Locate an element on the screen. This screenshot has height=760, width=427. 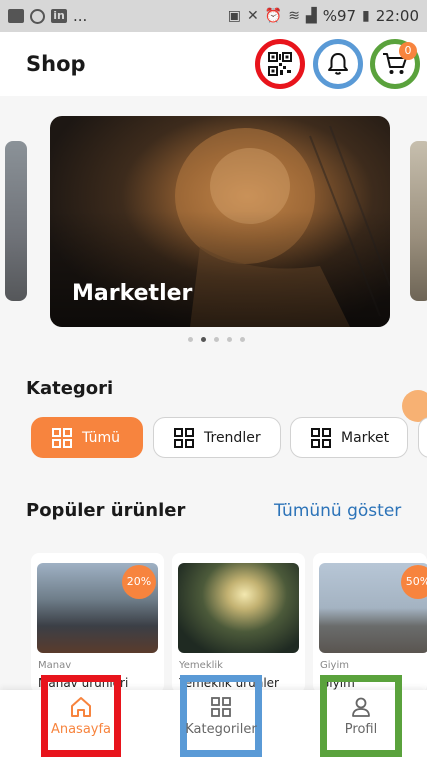
product-category: Yemeklik is located at coordinates (201, 665).